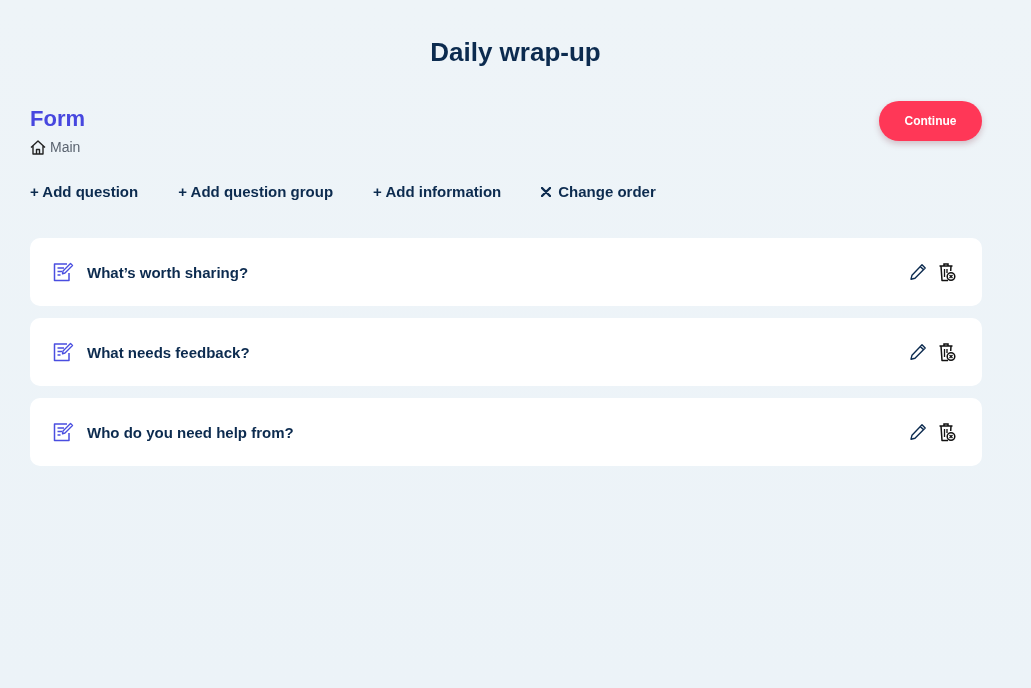  I want to click on cross-icon, so click(546, 192).